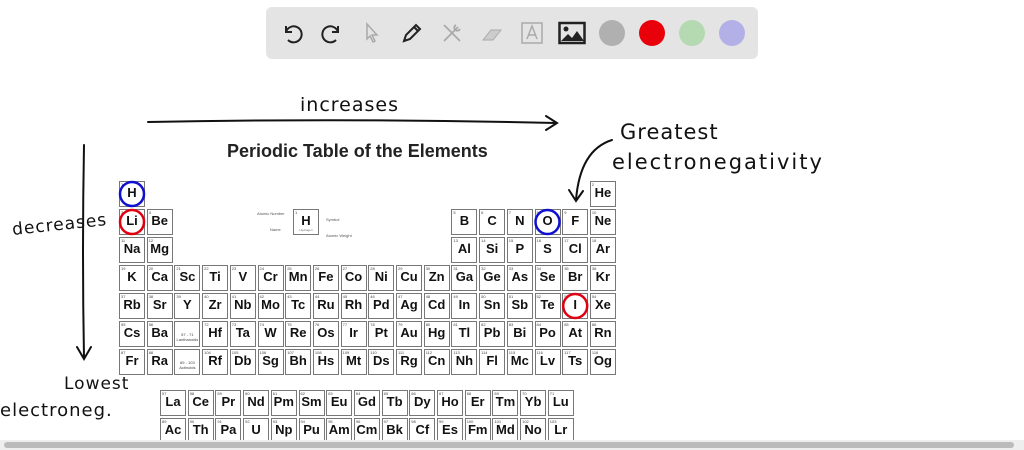 The height and width of the screenshot is (450, 1024). Describe the element at coordinates (692, 33) in the screenshot. I see `color-green` at that location.